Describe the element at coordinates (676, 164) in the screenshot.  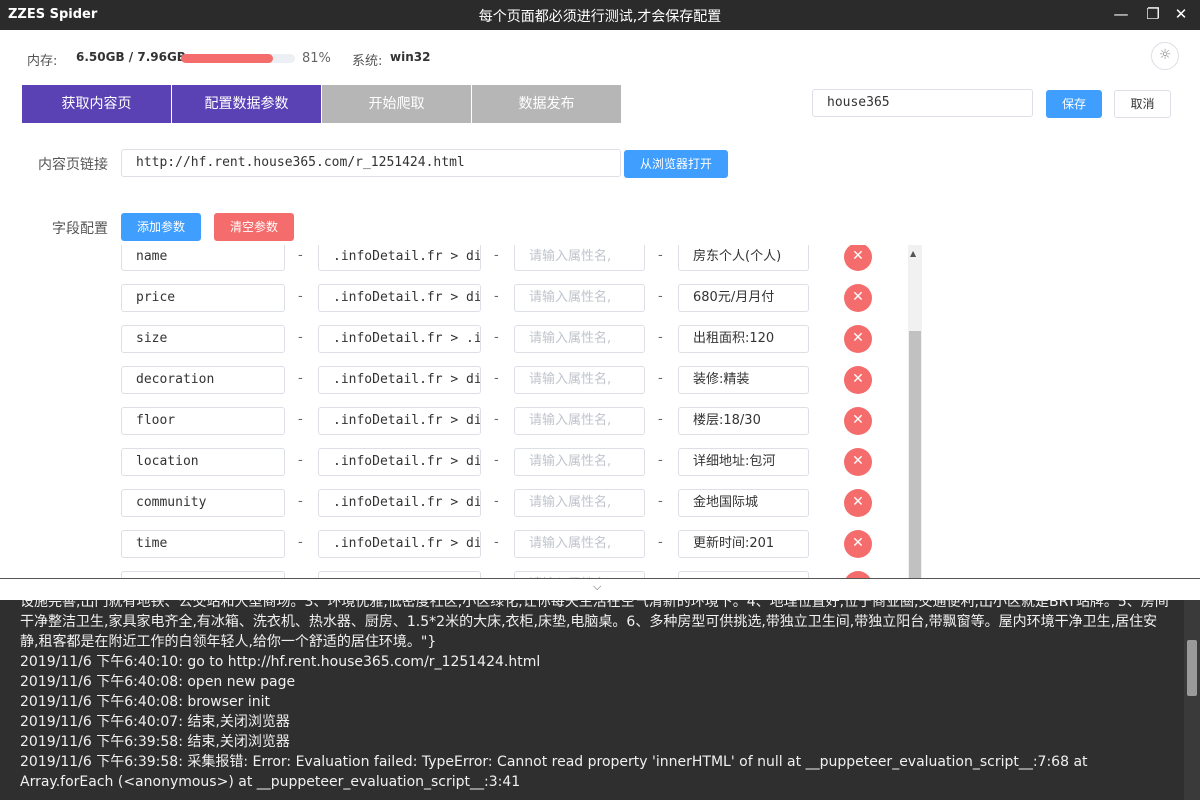
I see `open-in-browser-button: 从浏览器打开` at that location.